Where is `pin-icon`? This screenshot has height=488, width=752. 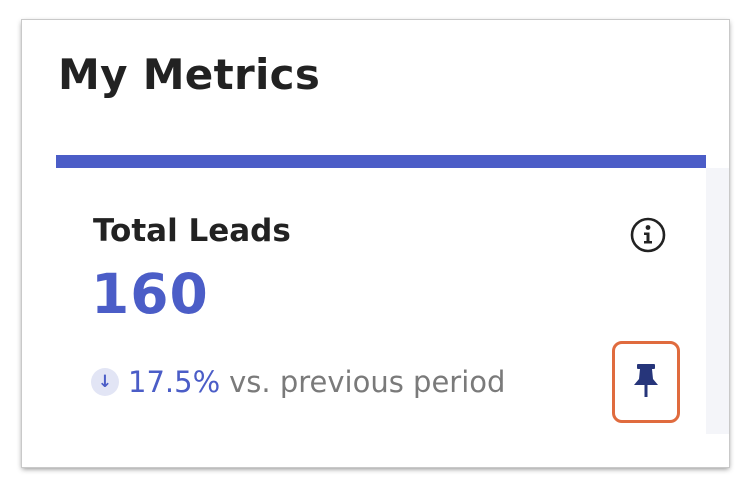
pin-icon is located at coordinates (646, 380).